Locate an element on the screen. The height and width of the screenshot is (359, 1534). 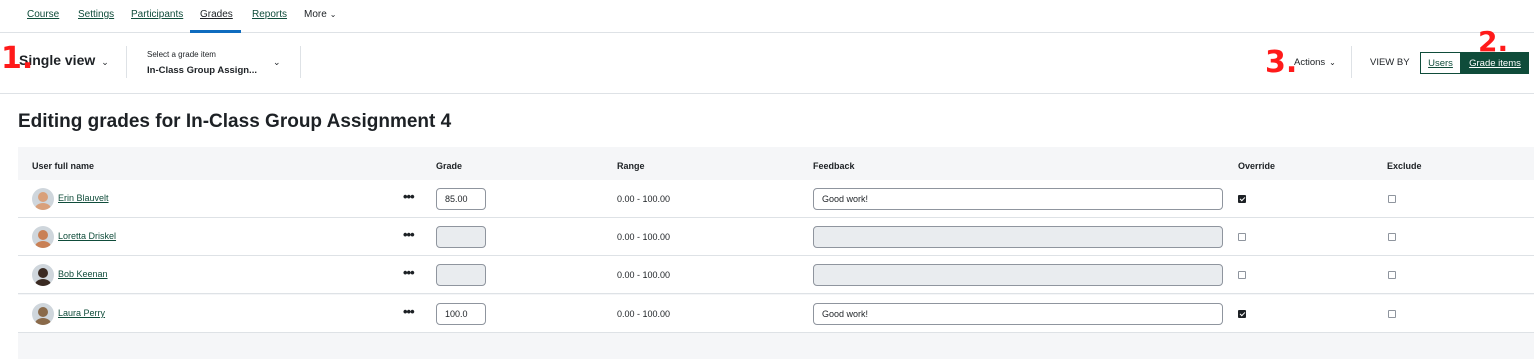
view-users-button: Users is located at coordinates (1440, 63).